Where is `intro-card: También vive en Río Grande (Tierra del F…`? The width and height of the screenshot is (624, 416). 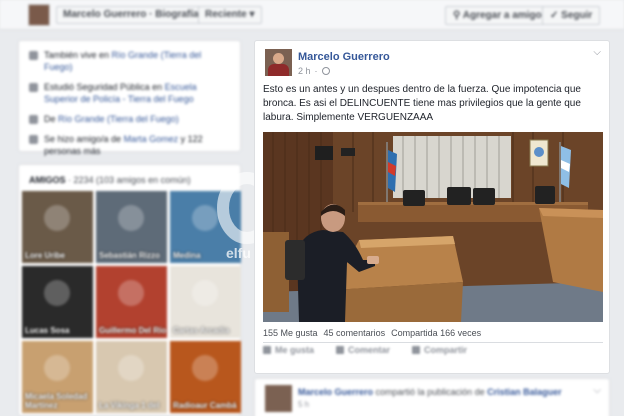 intro-card: También vive en Río Grande (Tierra del F… is located at coordinates (129, 98).